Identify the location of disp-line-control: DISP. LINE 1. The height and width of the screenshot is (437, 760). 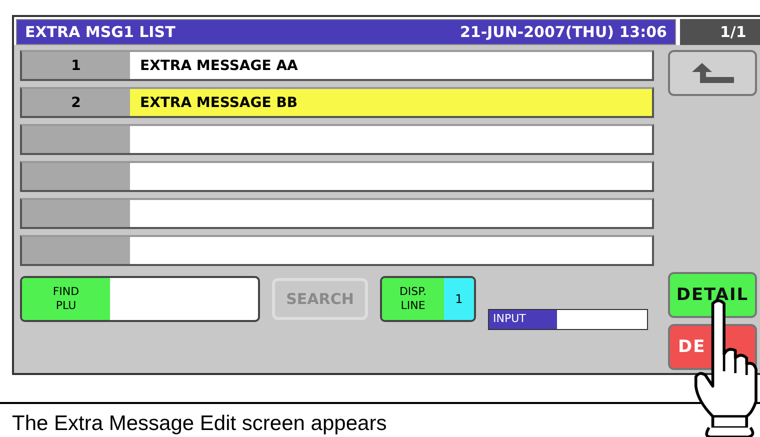
(428, 299).